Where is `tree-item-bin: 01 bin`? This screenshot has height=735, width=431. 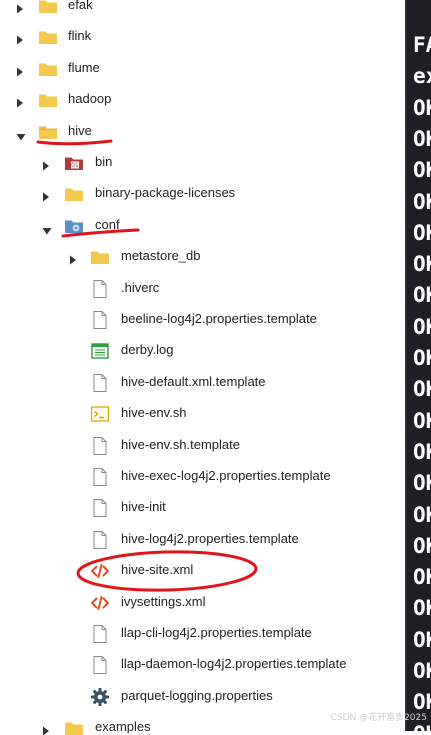
tree-item-bin: 01 bin is located at coordinates (202, 162).